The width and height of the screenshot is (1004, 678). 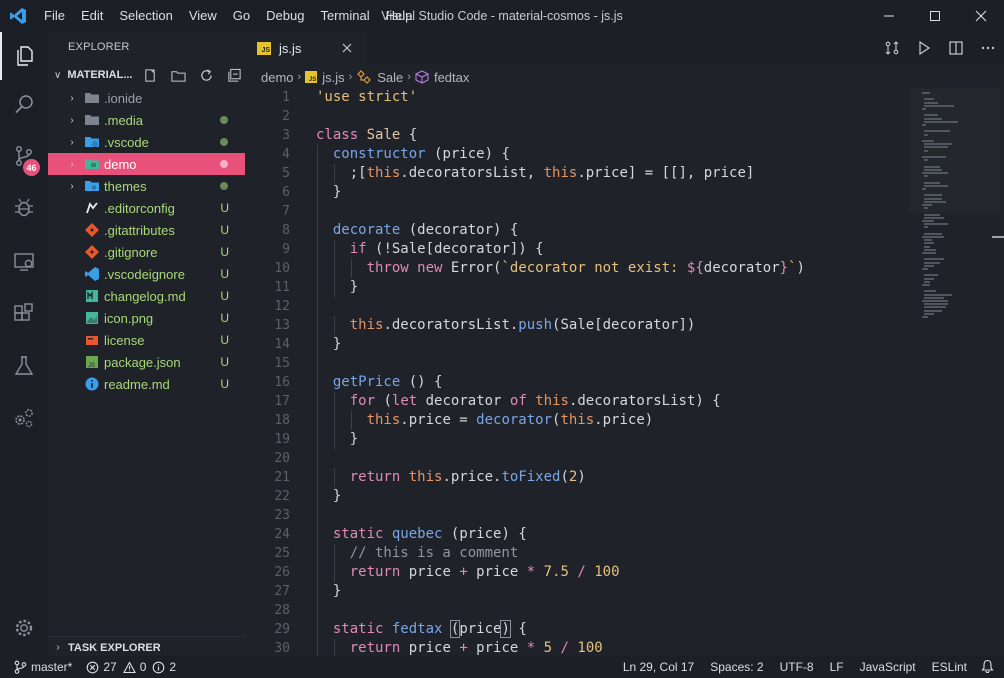 What do you see at coordinates (146, 164) in the screenshot?
I see `folder-item: › demo` at bounding box center [146, 164].